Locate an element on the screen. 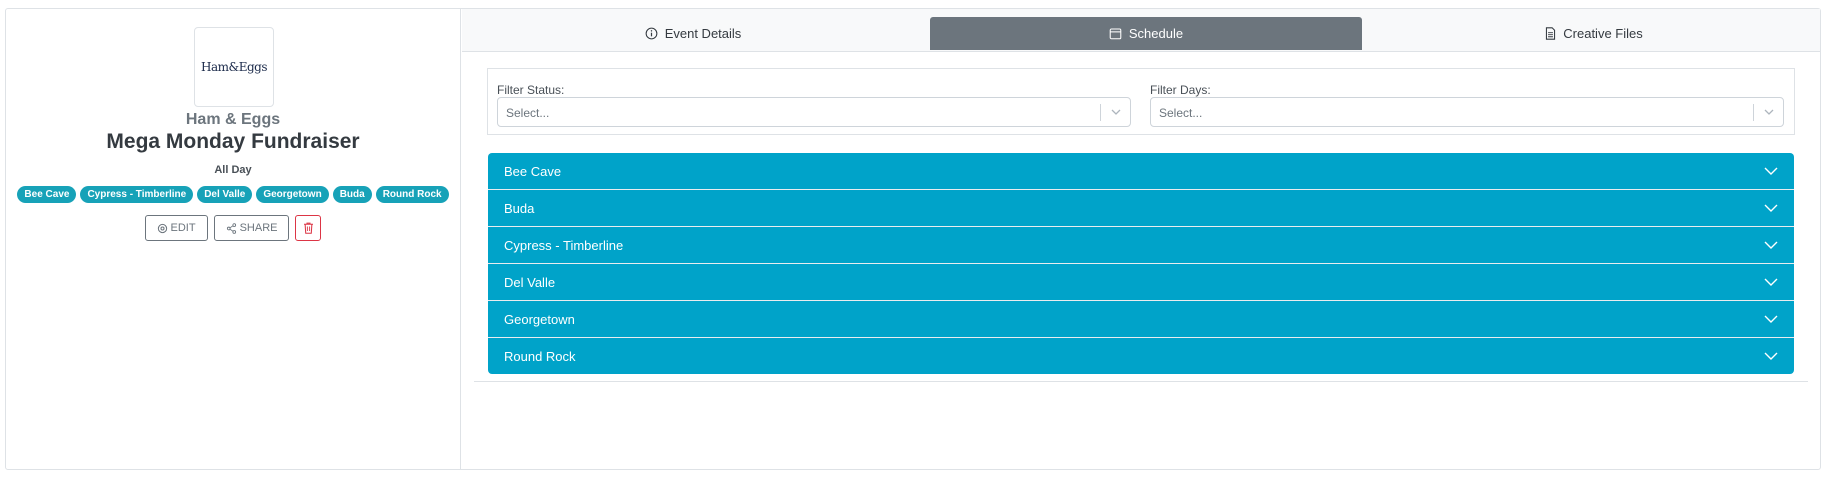 This screenshot has width=1828, height=479. location-tag: Georgetown is located at coordinates (292, 194).